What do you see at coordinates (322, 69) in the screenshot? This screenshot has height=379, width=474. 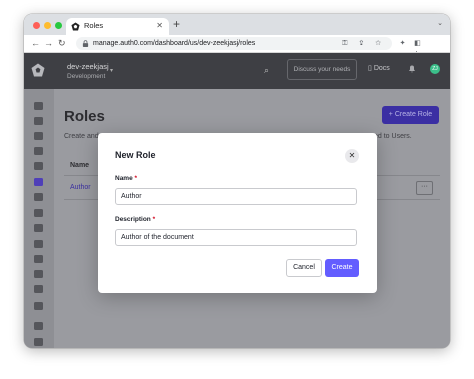 I see `discuss-needs-input: Discuss your needs` at bounding box center [322, 69].